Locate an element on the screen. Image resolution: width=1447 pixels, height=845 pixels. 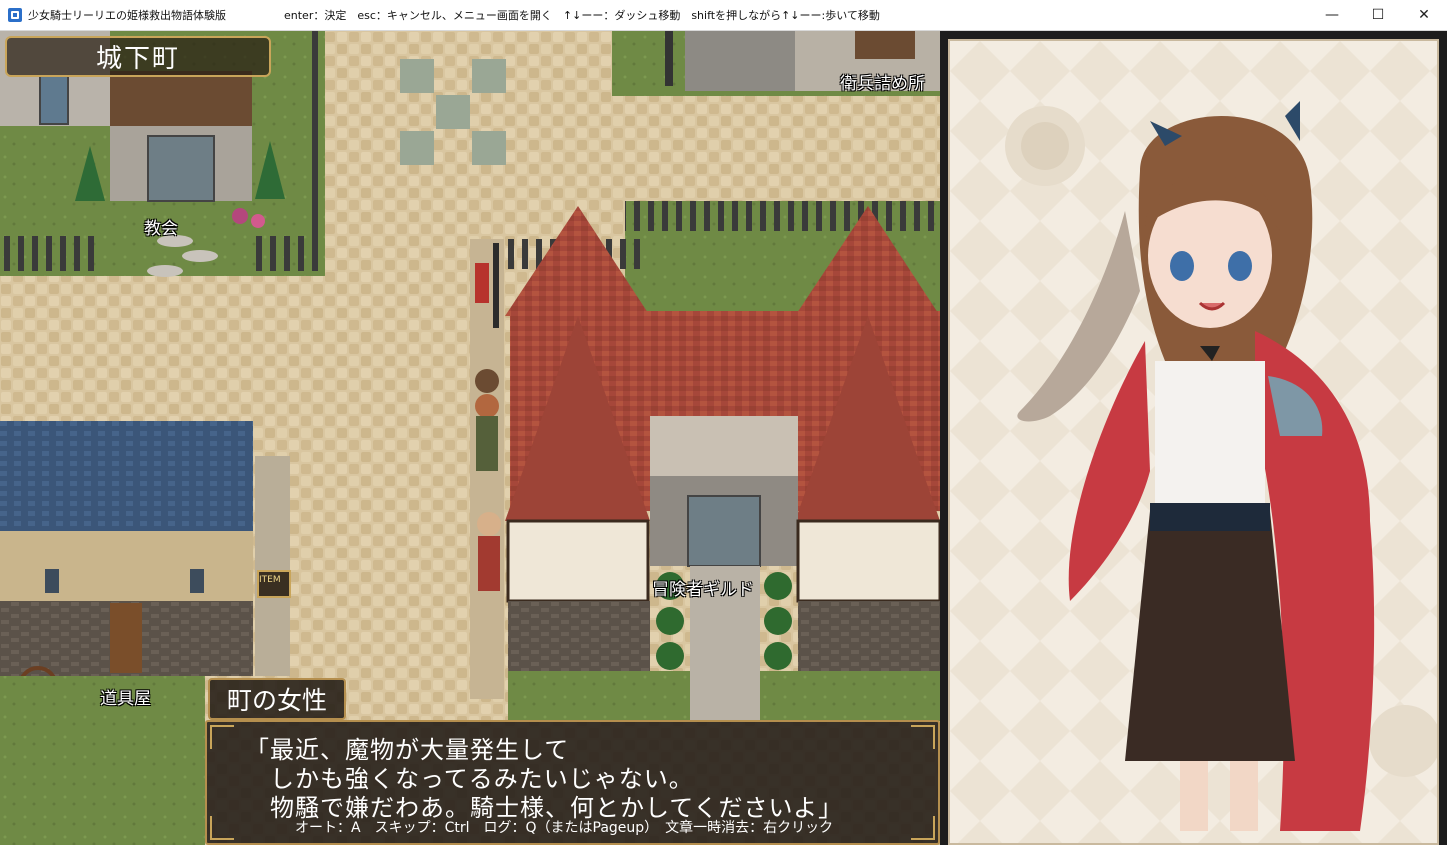
minimize-button: — is located at coordinates (1332, 15).